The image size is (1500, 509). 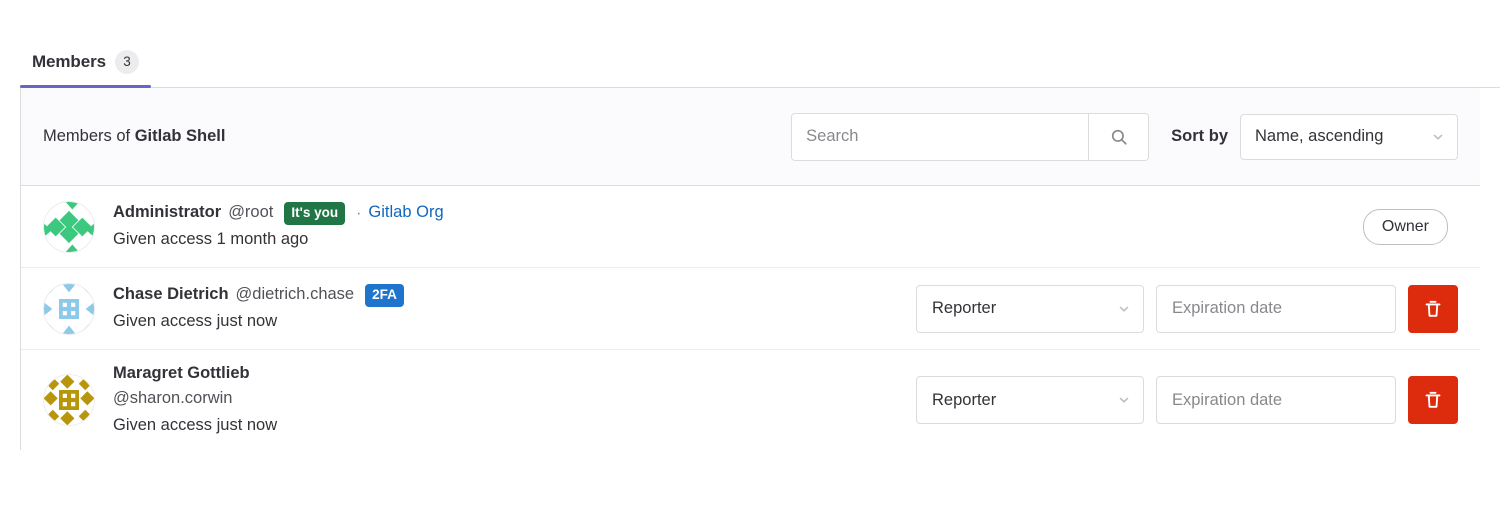 I want to click on tab-members: Members 3, so click(x=85, y=69).